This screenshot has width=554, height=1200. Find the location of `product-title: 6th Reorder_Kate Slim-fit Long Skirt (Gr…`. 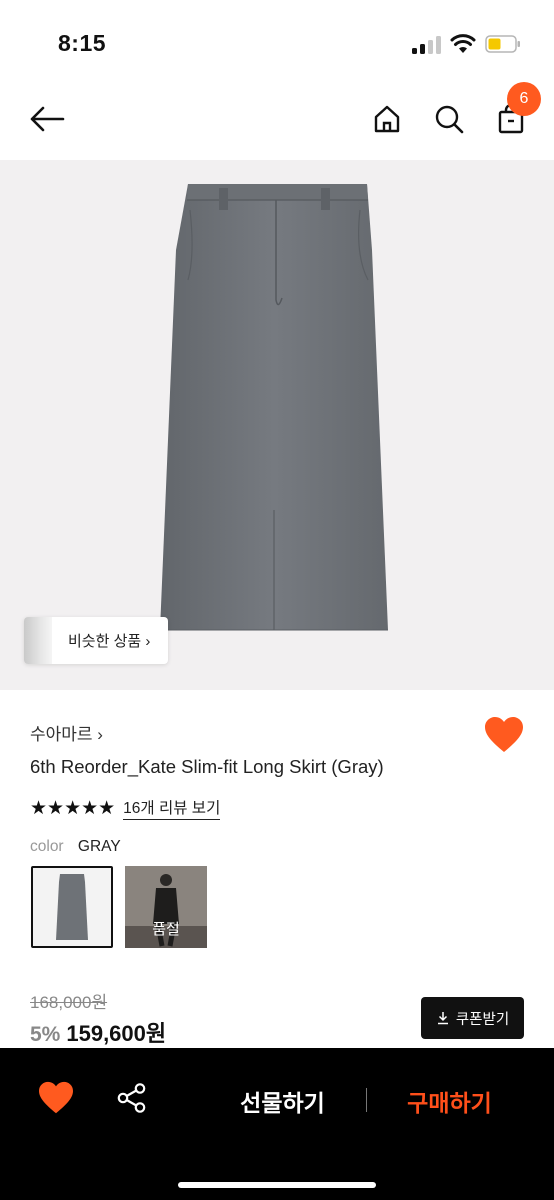

product-title: 6th Reorder_Kate Slim-fit Long Skirt (Gr… is located at coordinates (207, 766).